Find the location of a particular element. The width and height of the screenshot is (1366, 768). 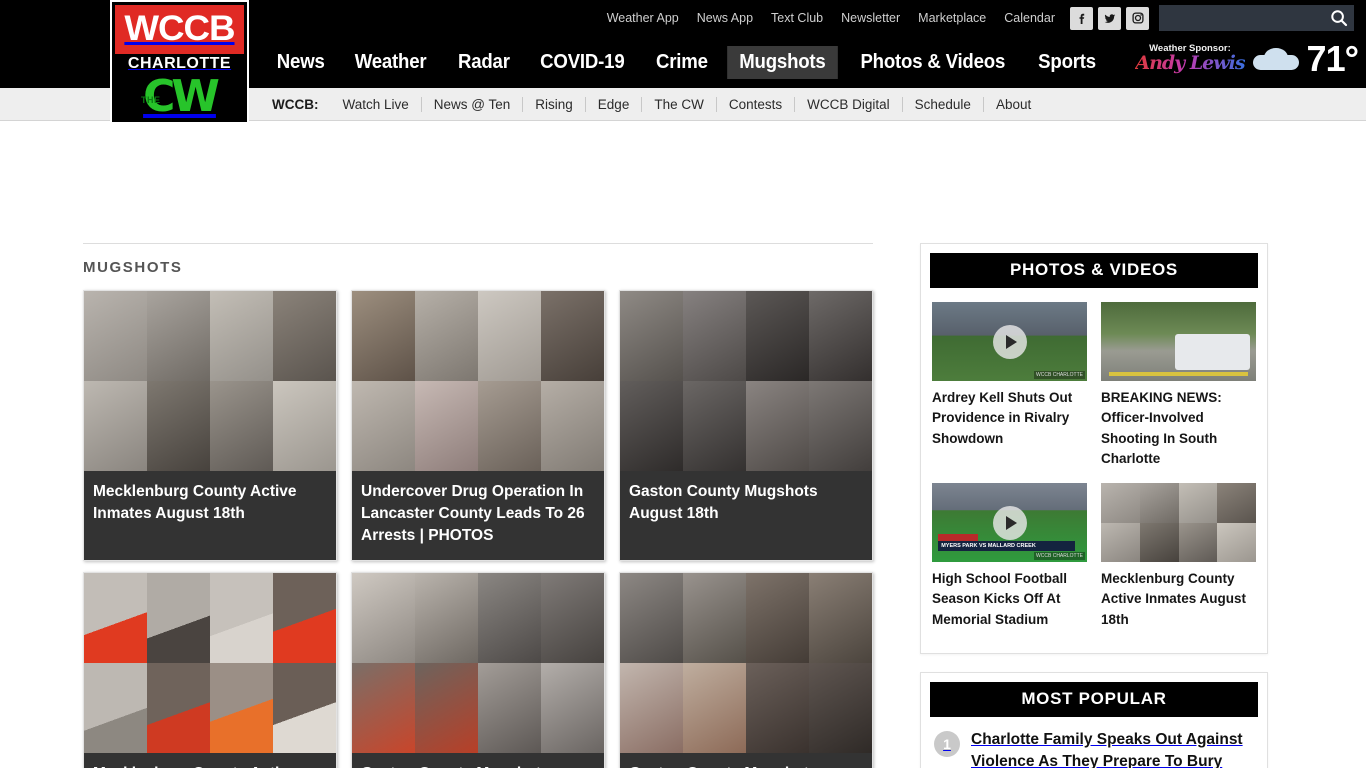

nav-item-radar: Radar is located at coordinates (483, 62).